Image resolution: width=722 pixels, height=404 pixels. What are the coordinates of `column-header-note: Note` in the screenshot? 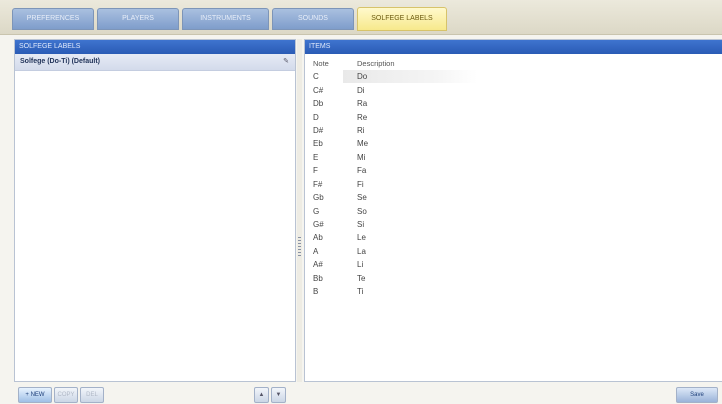 It's located at (326, 63).